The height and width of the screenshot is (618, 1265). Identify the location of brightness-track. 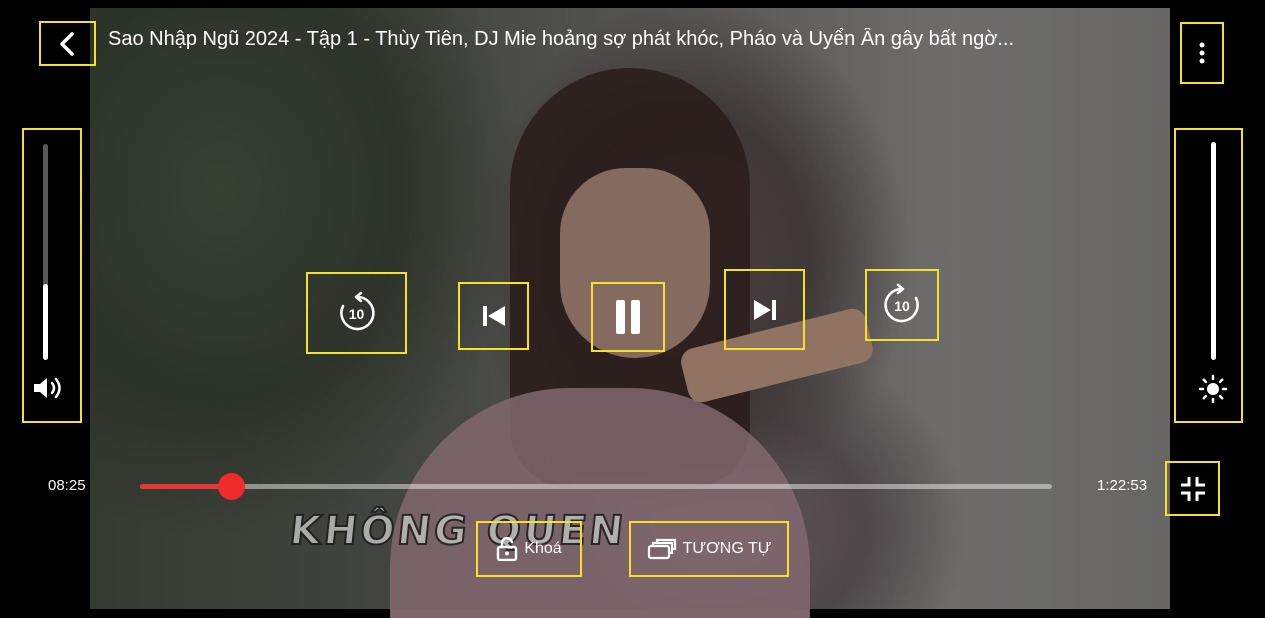
(1213, 251).